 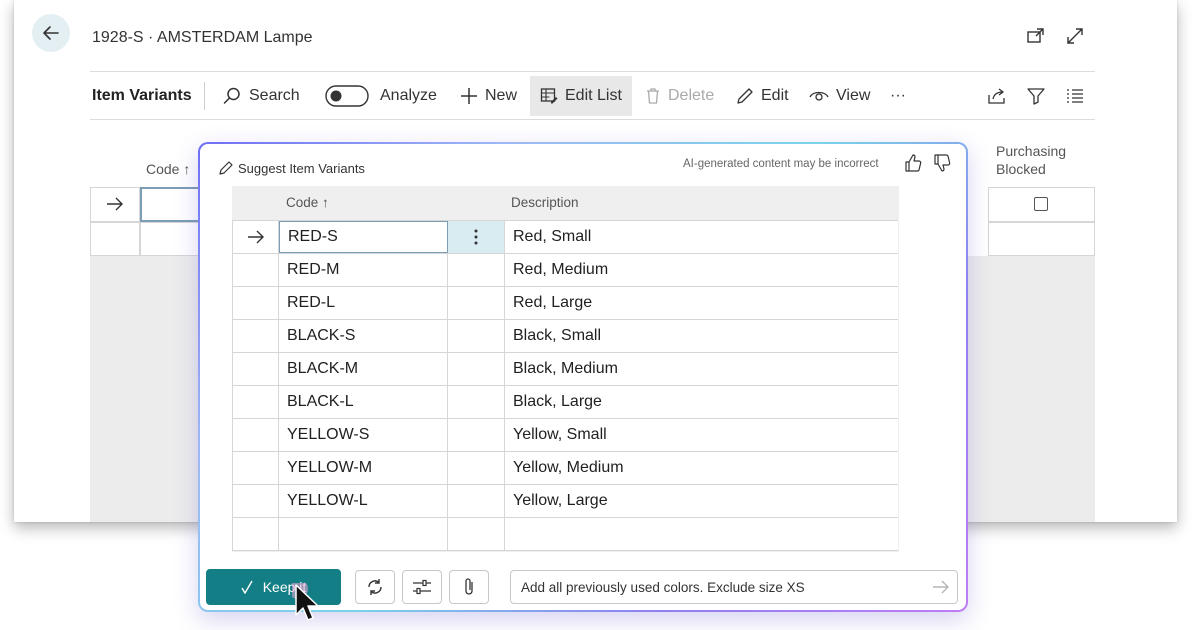 I want to click on code-cell: BLACK-M, so click(x=363, y=369).